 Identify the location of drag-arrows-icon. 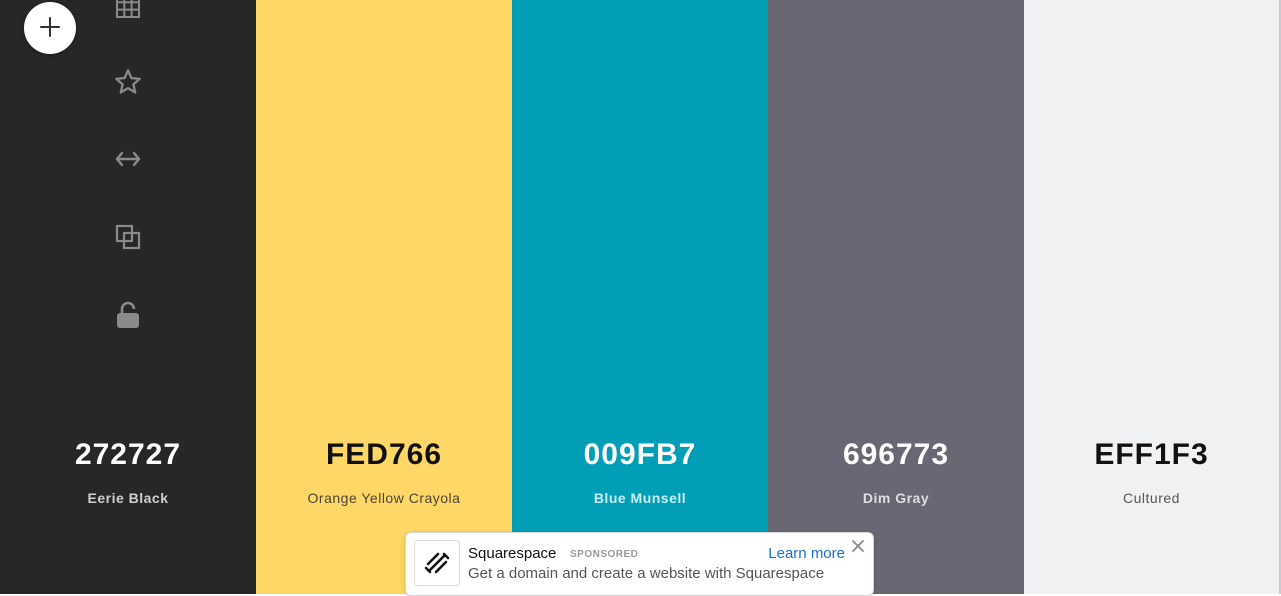
(128, 159).